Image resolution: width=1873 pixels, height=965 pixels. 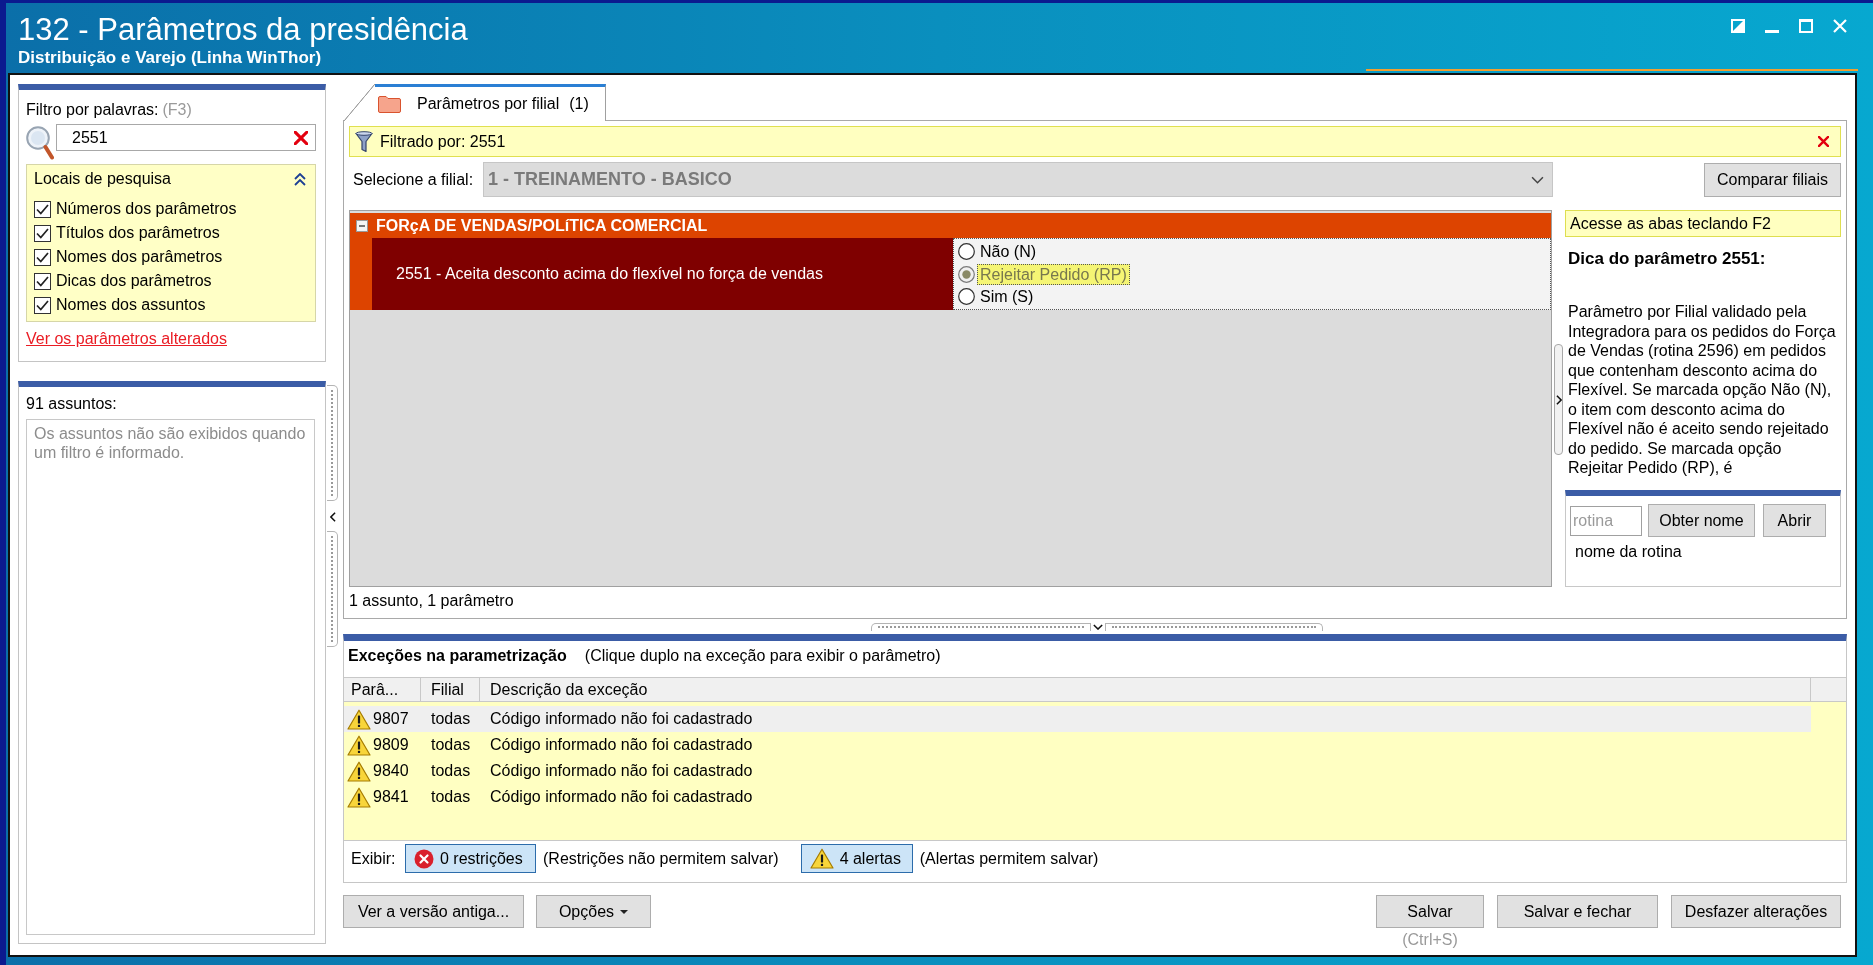 I want to click on table-cell-text: 9840, so click(x=391, y=771).